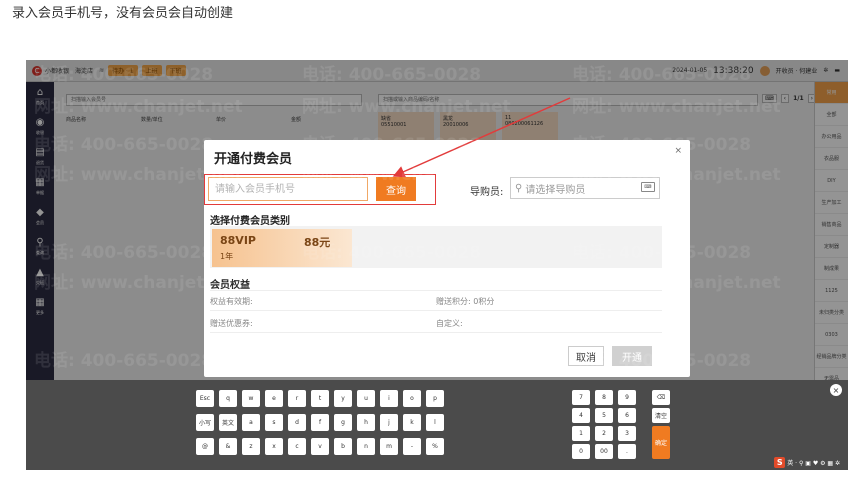 This screenshot has height=479, width=849. What do you see at coordinates (205, 422) in the screenshot?
I see `key: 小写` at bounding box center [205, 422].